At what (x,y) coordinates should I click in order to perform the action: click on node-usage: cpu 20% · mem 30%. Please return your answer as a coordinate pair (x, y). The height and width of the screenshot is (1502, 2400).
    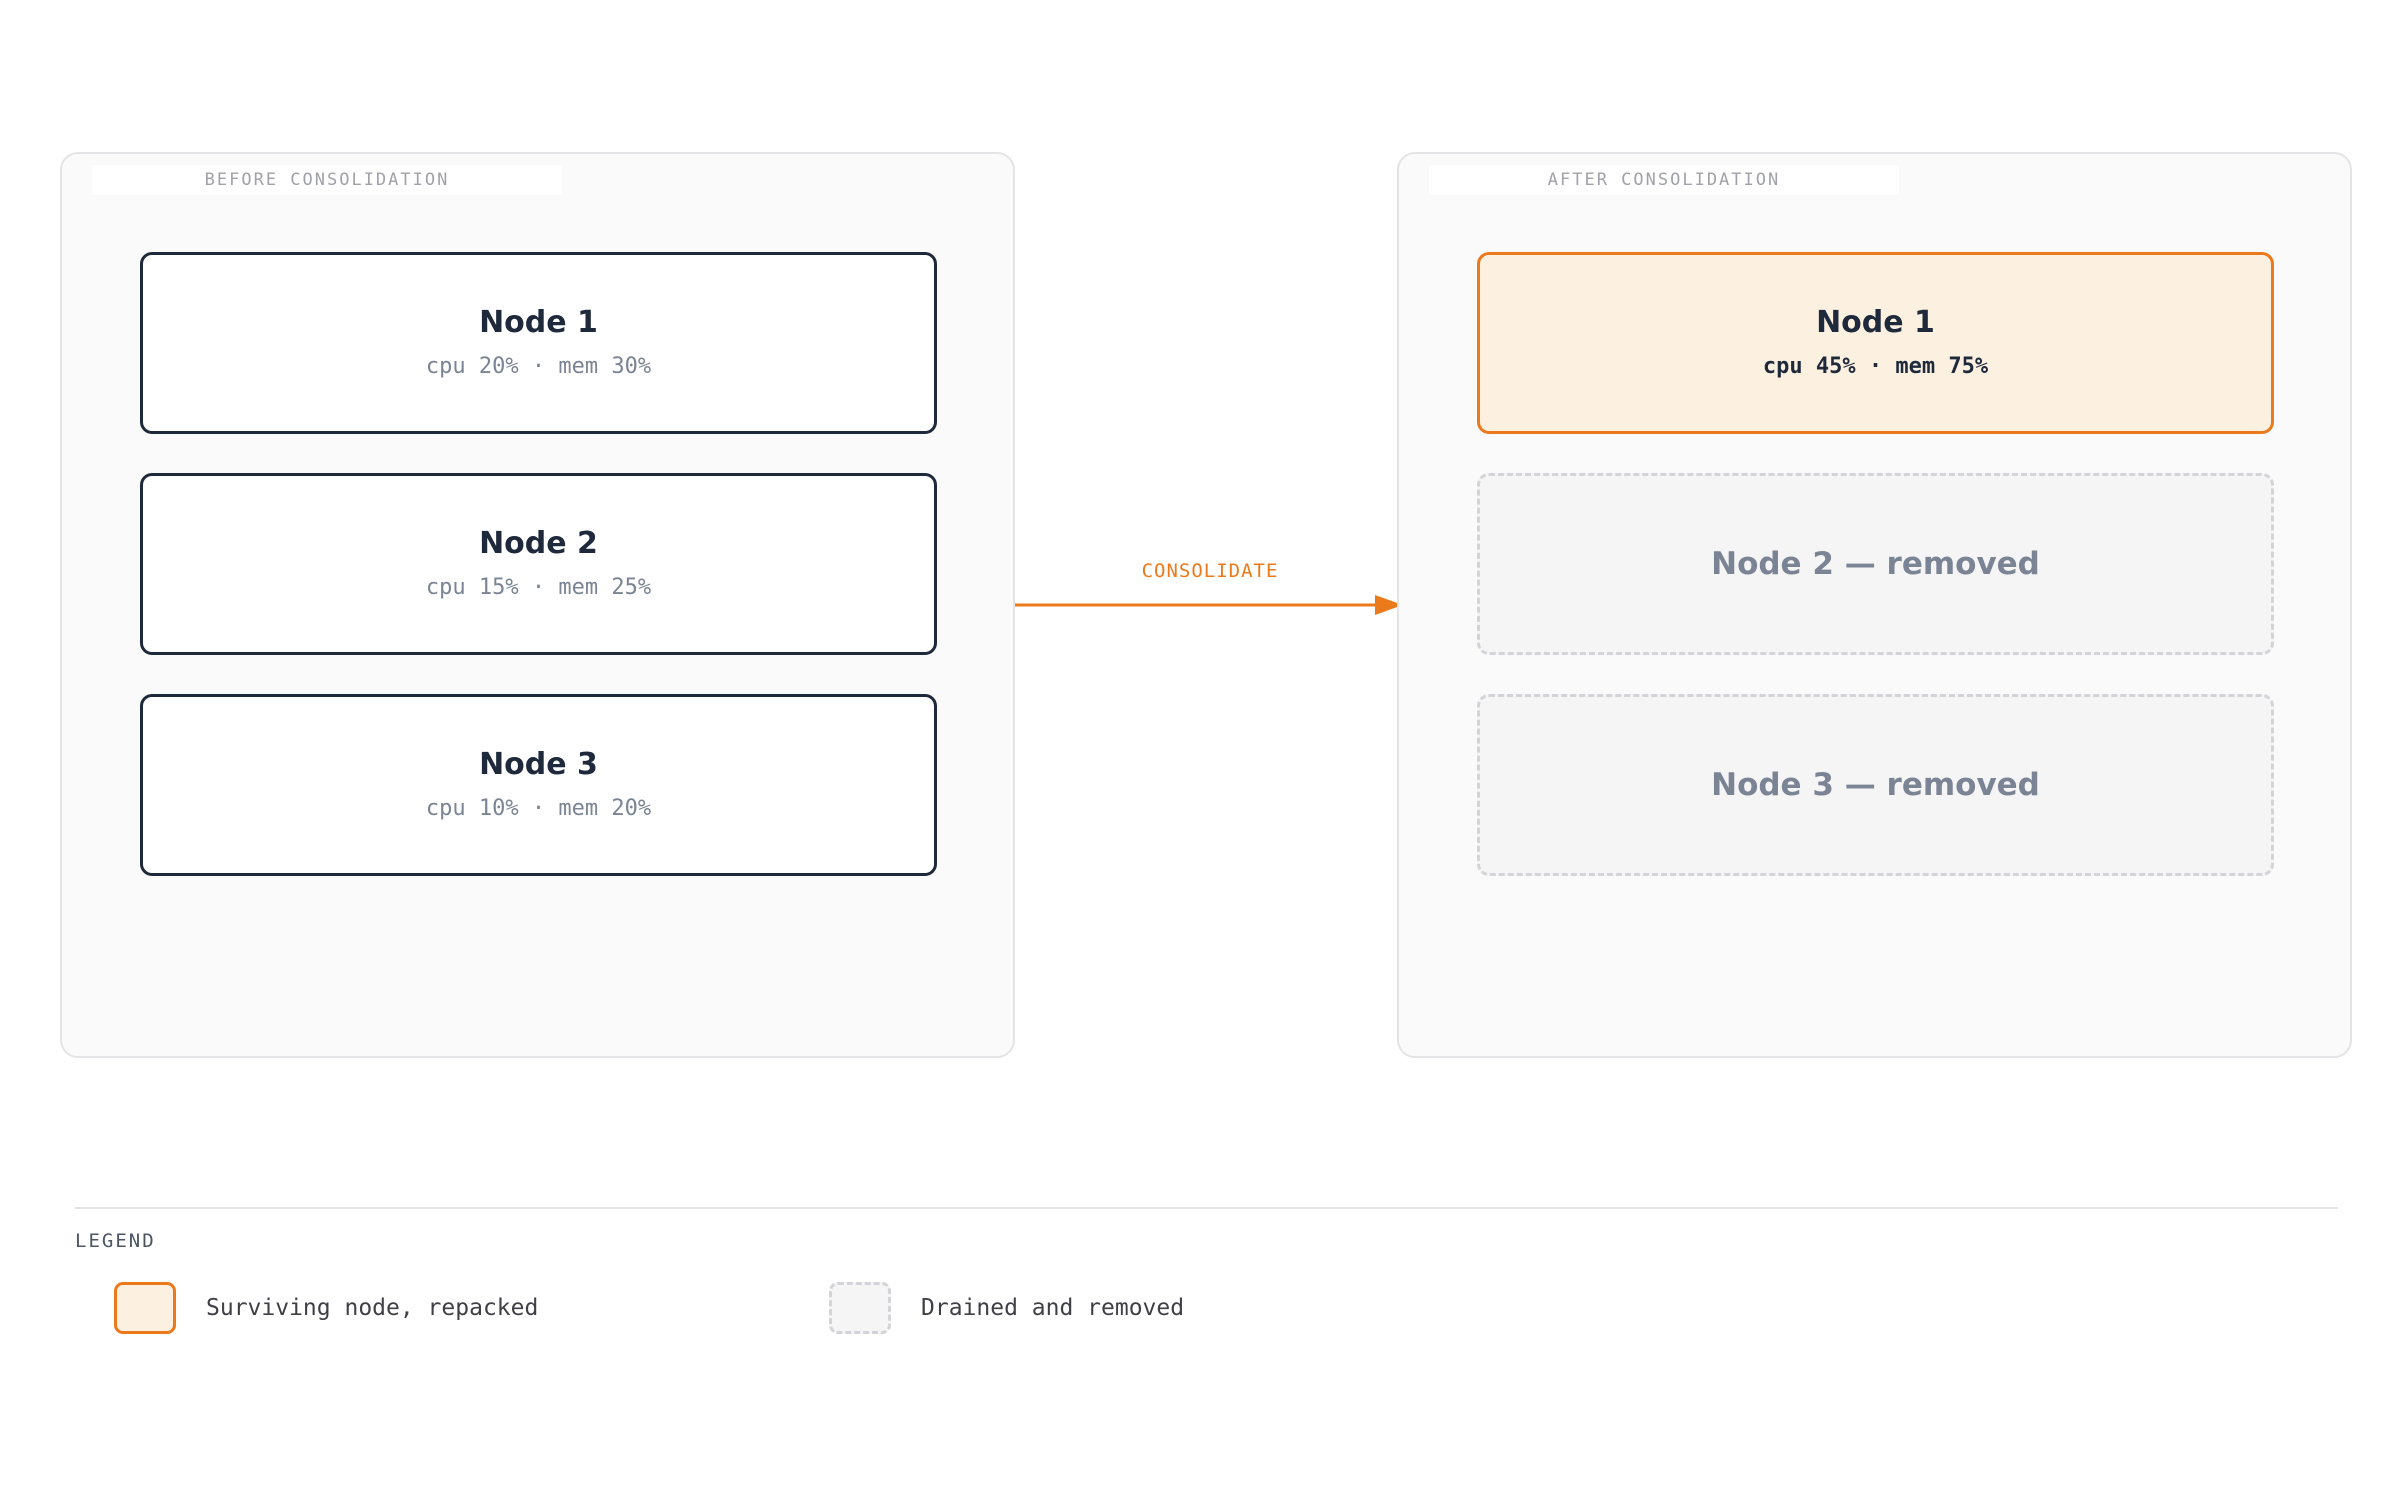
    Looking at the image, I should click on (538, 366).